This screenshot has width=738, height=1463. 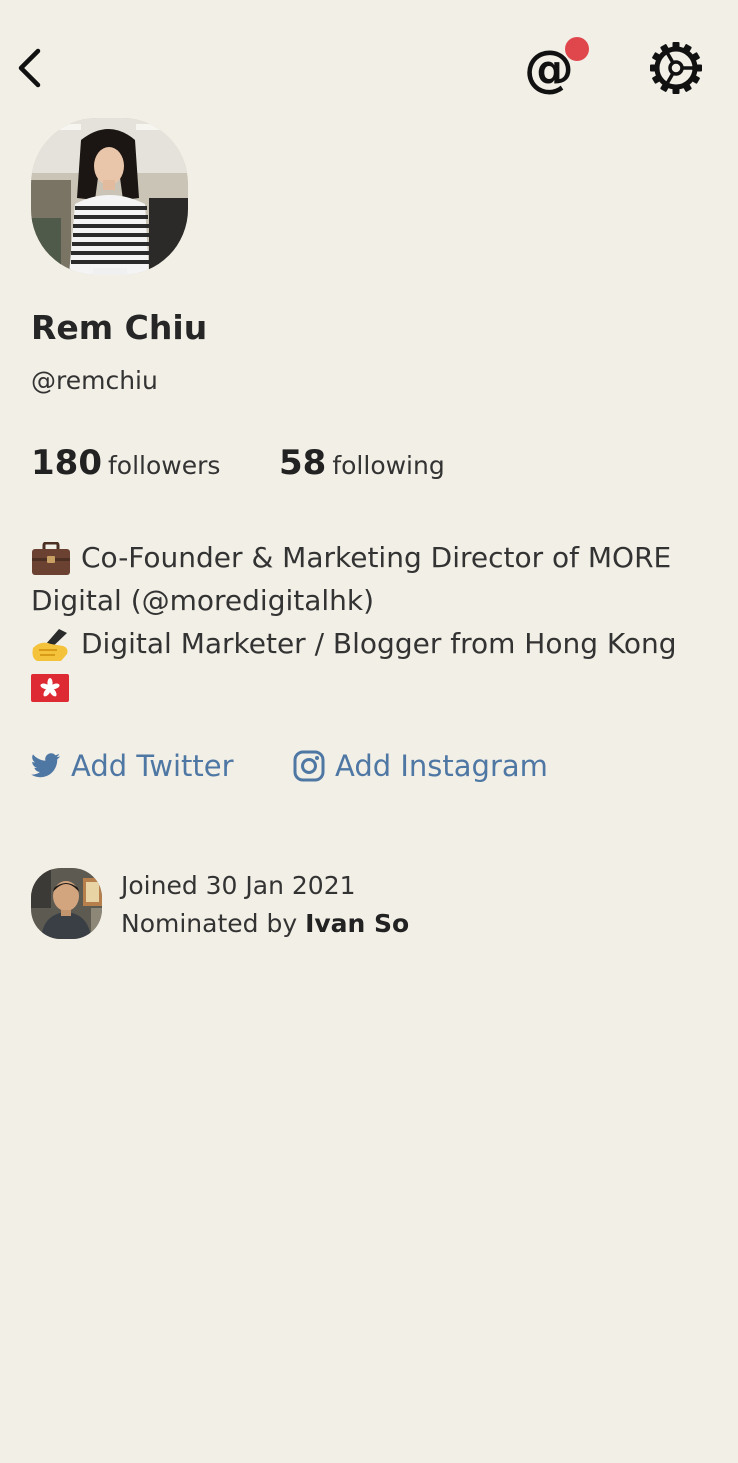 I want to click on add-instagram-label: Add Instagram, so click(x=441, y=766).